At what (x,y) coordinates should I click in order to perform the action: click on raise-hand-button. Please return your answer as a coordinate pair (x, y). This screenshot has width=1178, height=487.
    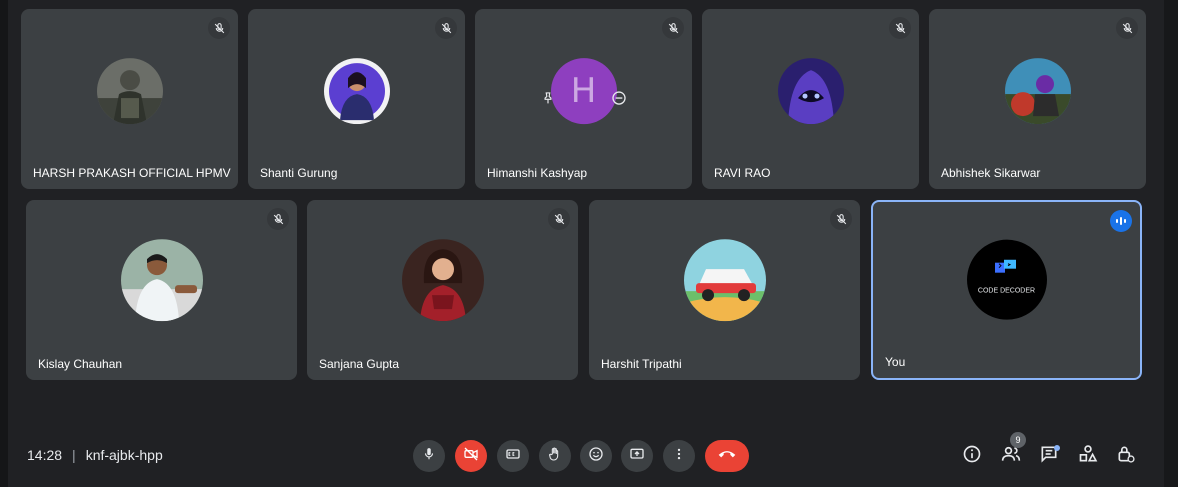
    Looking at the image, I should click on (555, 456).